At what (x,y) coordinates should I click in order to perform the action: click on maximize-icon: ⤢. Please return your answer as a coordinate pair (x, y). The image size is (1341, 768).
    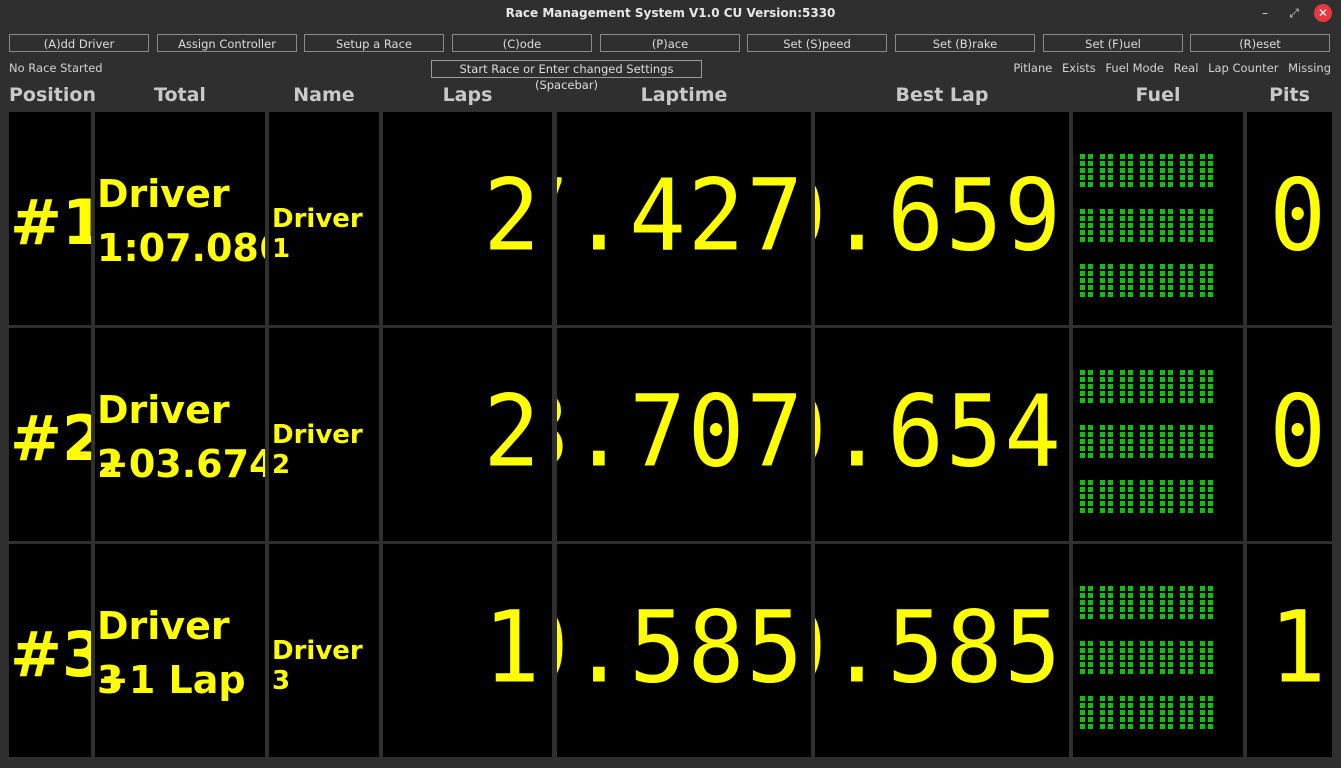
    Looking at the image, I should click on (1294, 13).